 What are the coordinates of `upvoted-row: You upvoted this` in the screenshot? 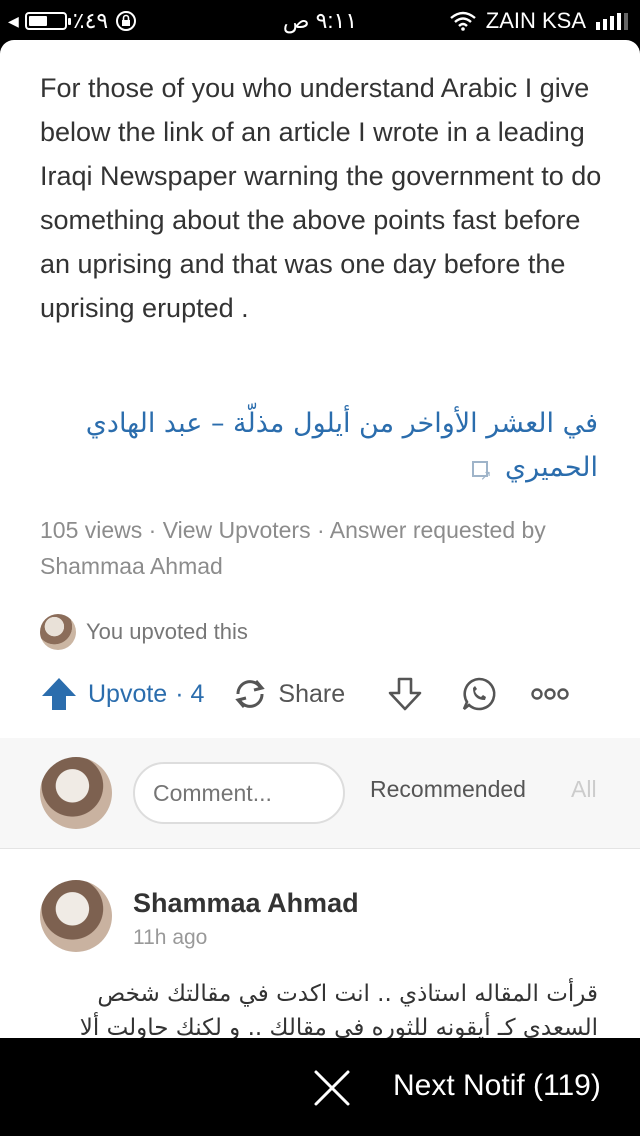 It's located at (144, 632).